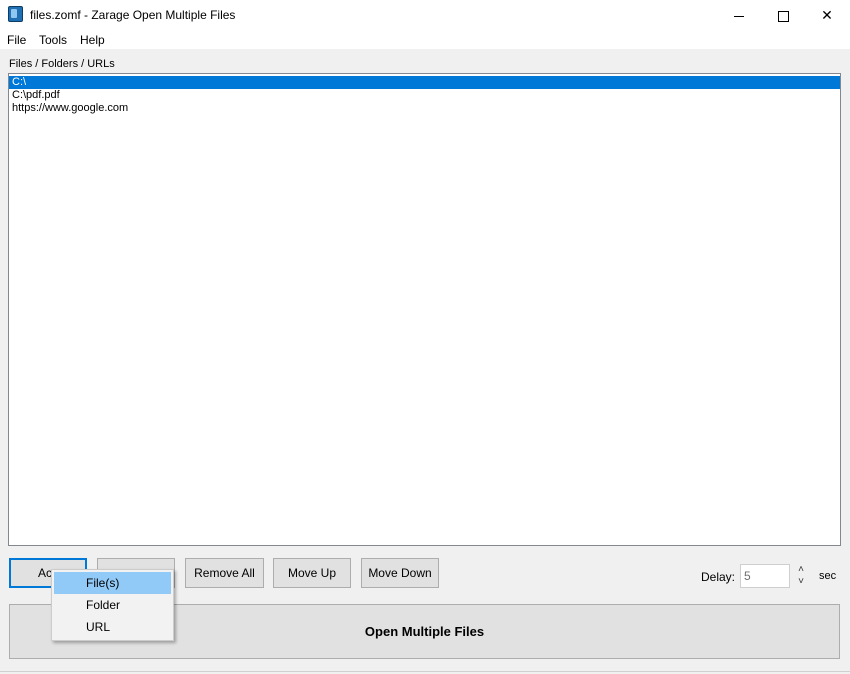  Describe the element at coordinates (400, 573) in the screenshot. I see `move-down-button: Move Down` at that location.